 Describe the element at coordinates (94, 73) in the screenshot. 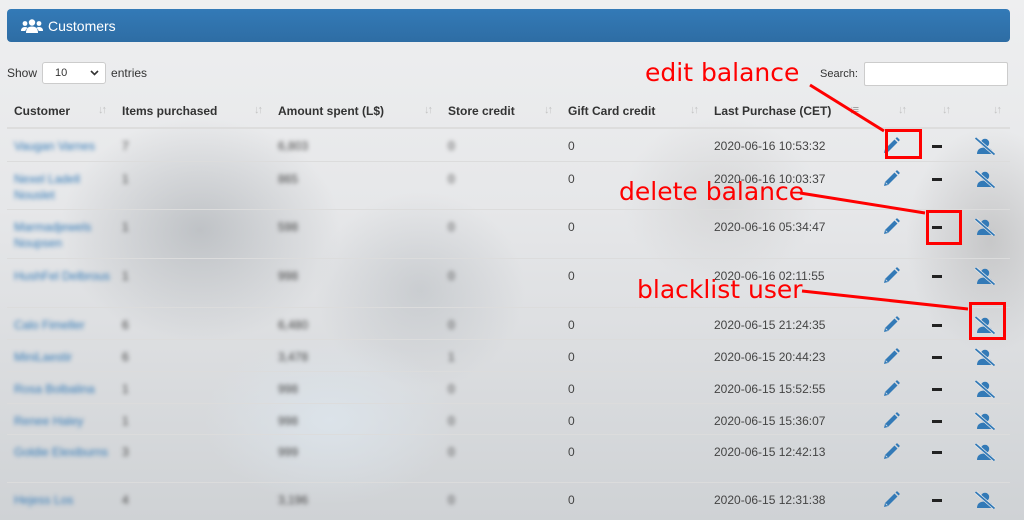

I see `chevron-down-icon` at that location.